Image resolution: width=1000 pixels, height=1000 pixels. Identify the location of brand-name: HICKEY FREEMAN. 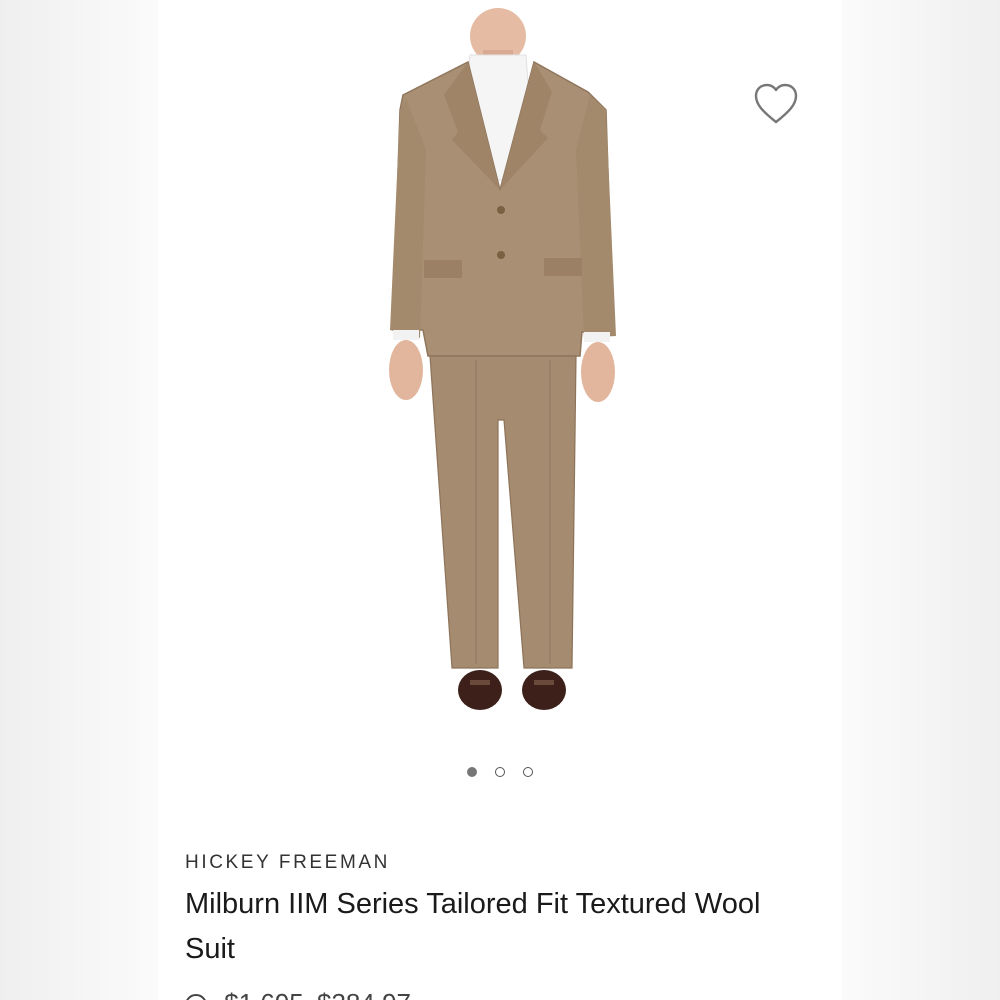
(287, 863).